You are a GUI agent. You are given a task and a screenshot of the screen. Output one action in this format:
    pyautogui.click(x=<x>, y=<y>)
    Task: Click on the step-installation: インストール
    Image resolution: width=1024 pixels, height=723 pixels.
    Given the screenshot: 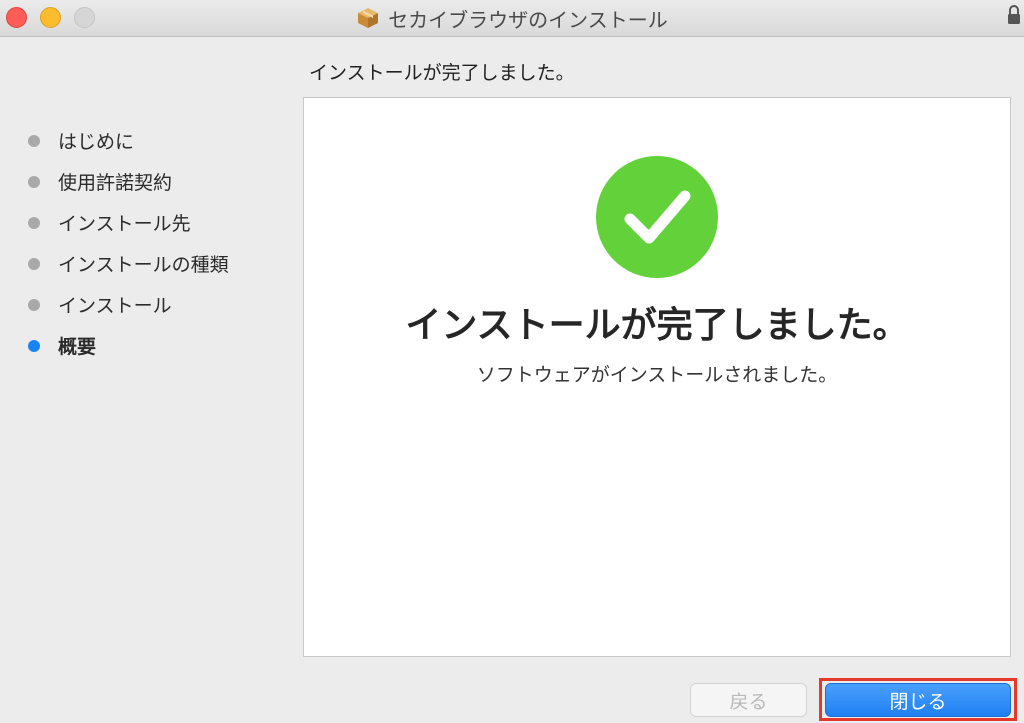 What is the action you would take?
    pyautogui.click(x=150, y=304)
    